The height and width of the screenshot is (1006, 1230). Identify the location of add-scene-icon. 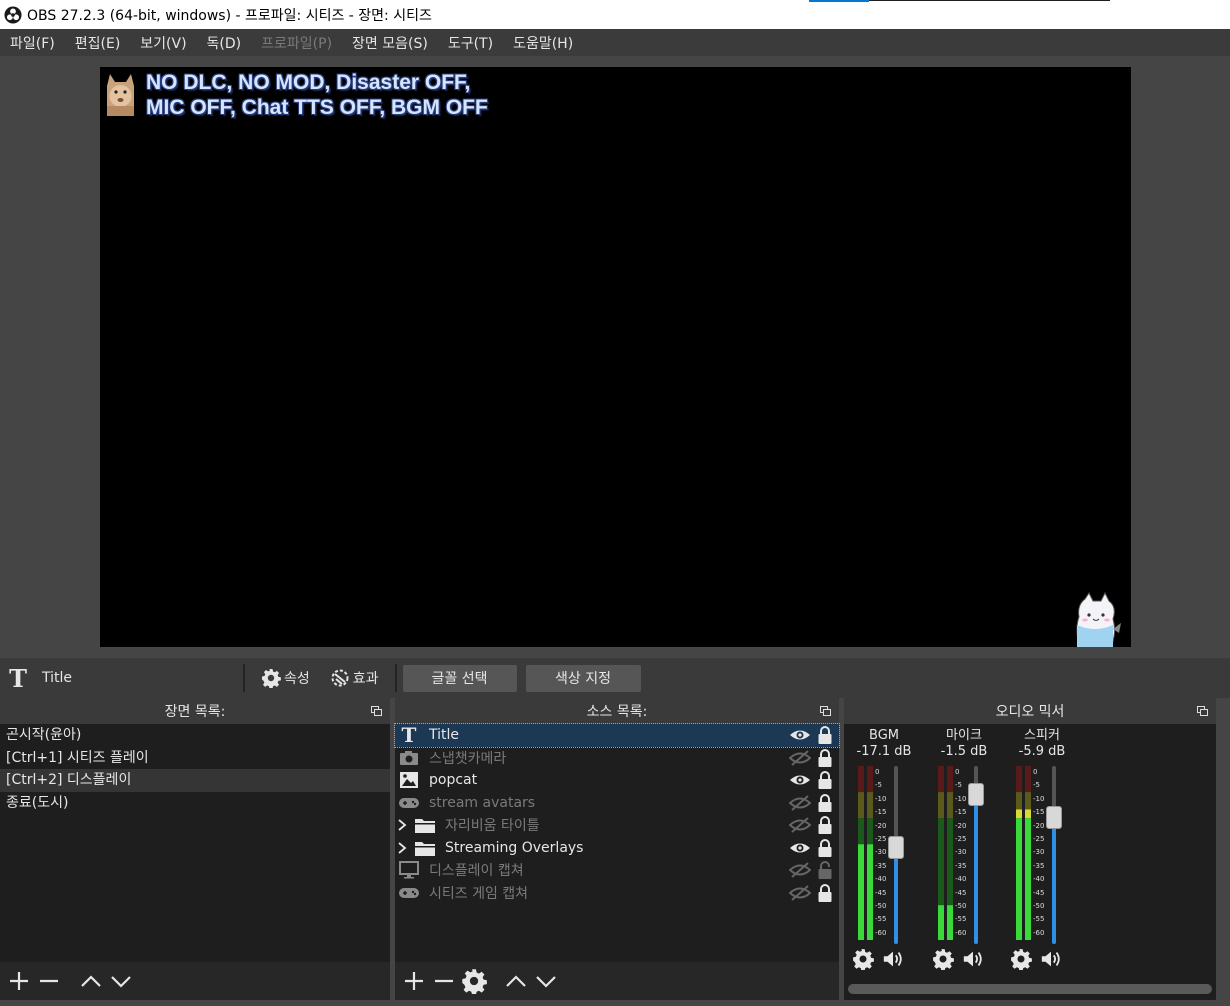
(19, 981).